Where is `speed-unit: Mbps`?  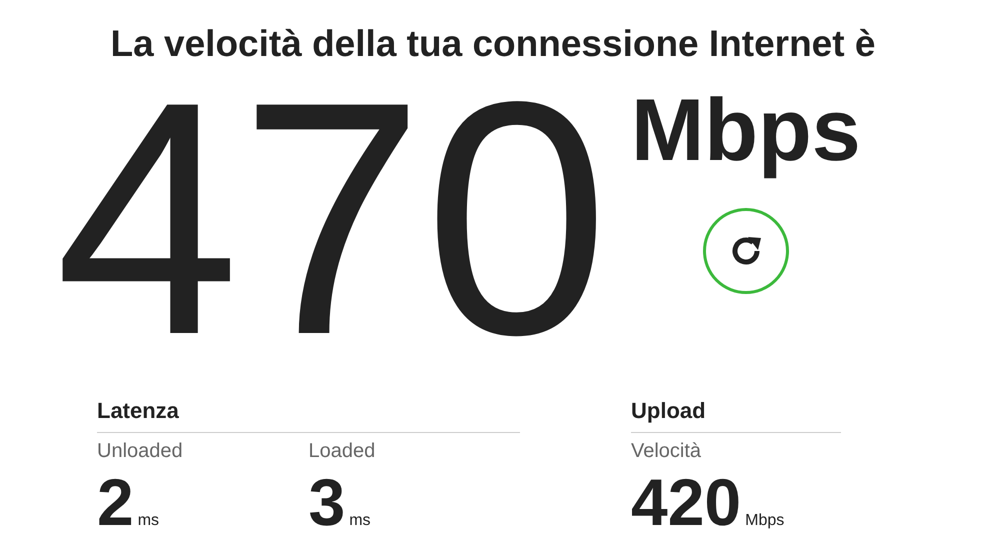 speed-unit: Mbps is located at coordinates (745, 130).